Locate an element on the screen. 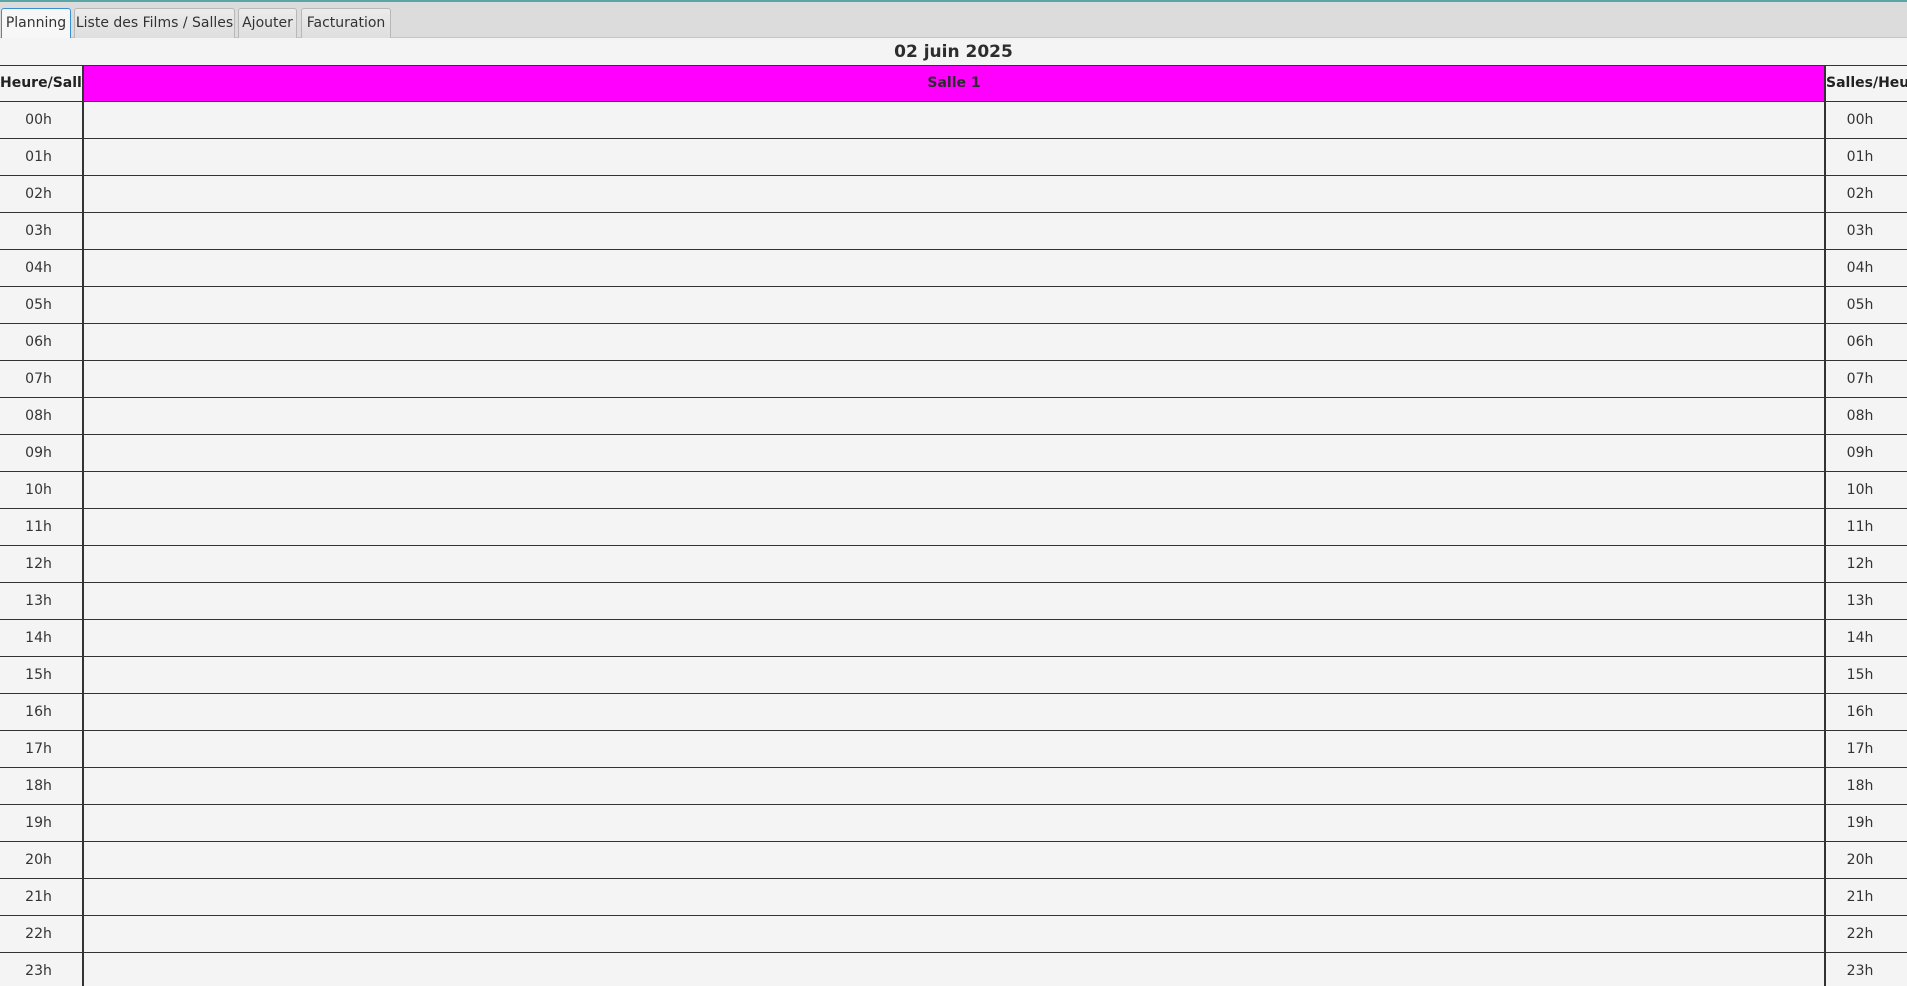  hour-row: 10h 10h is located at coordinates (953, 490).